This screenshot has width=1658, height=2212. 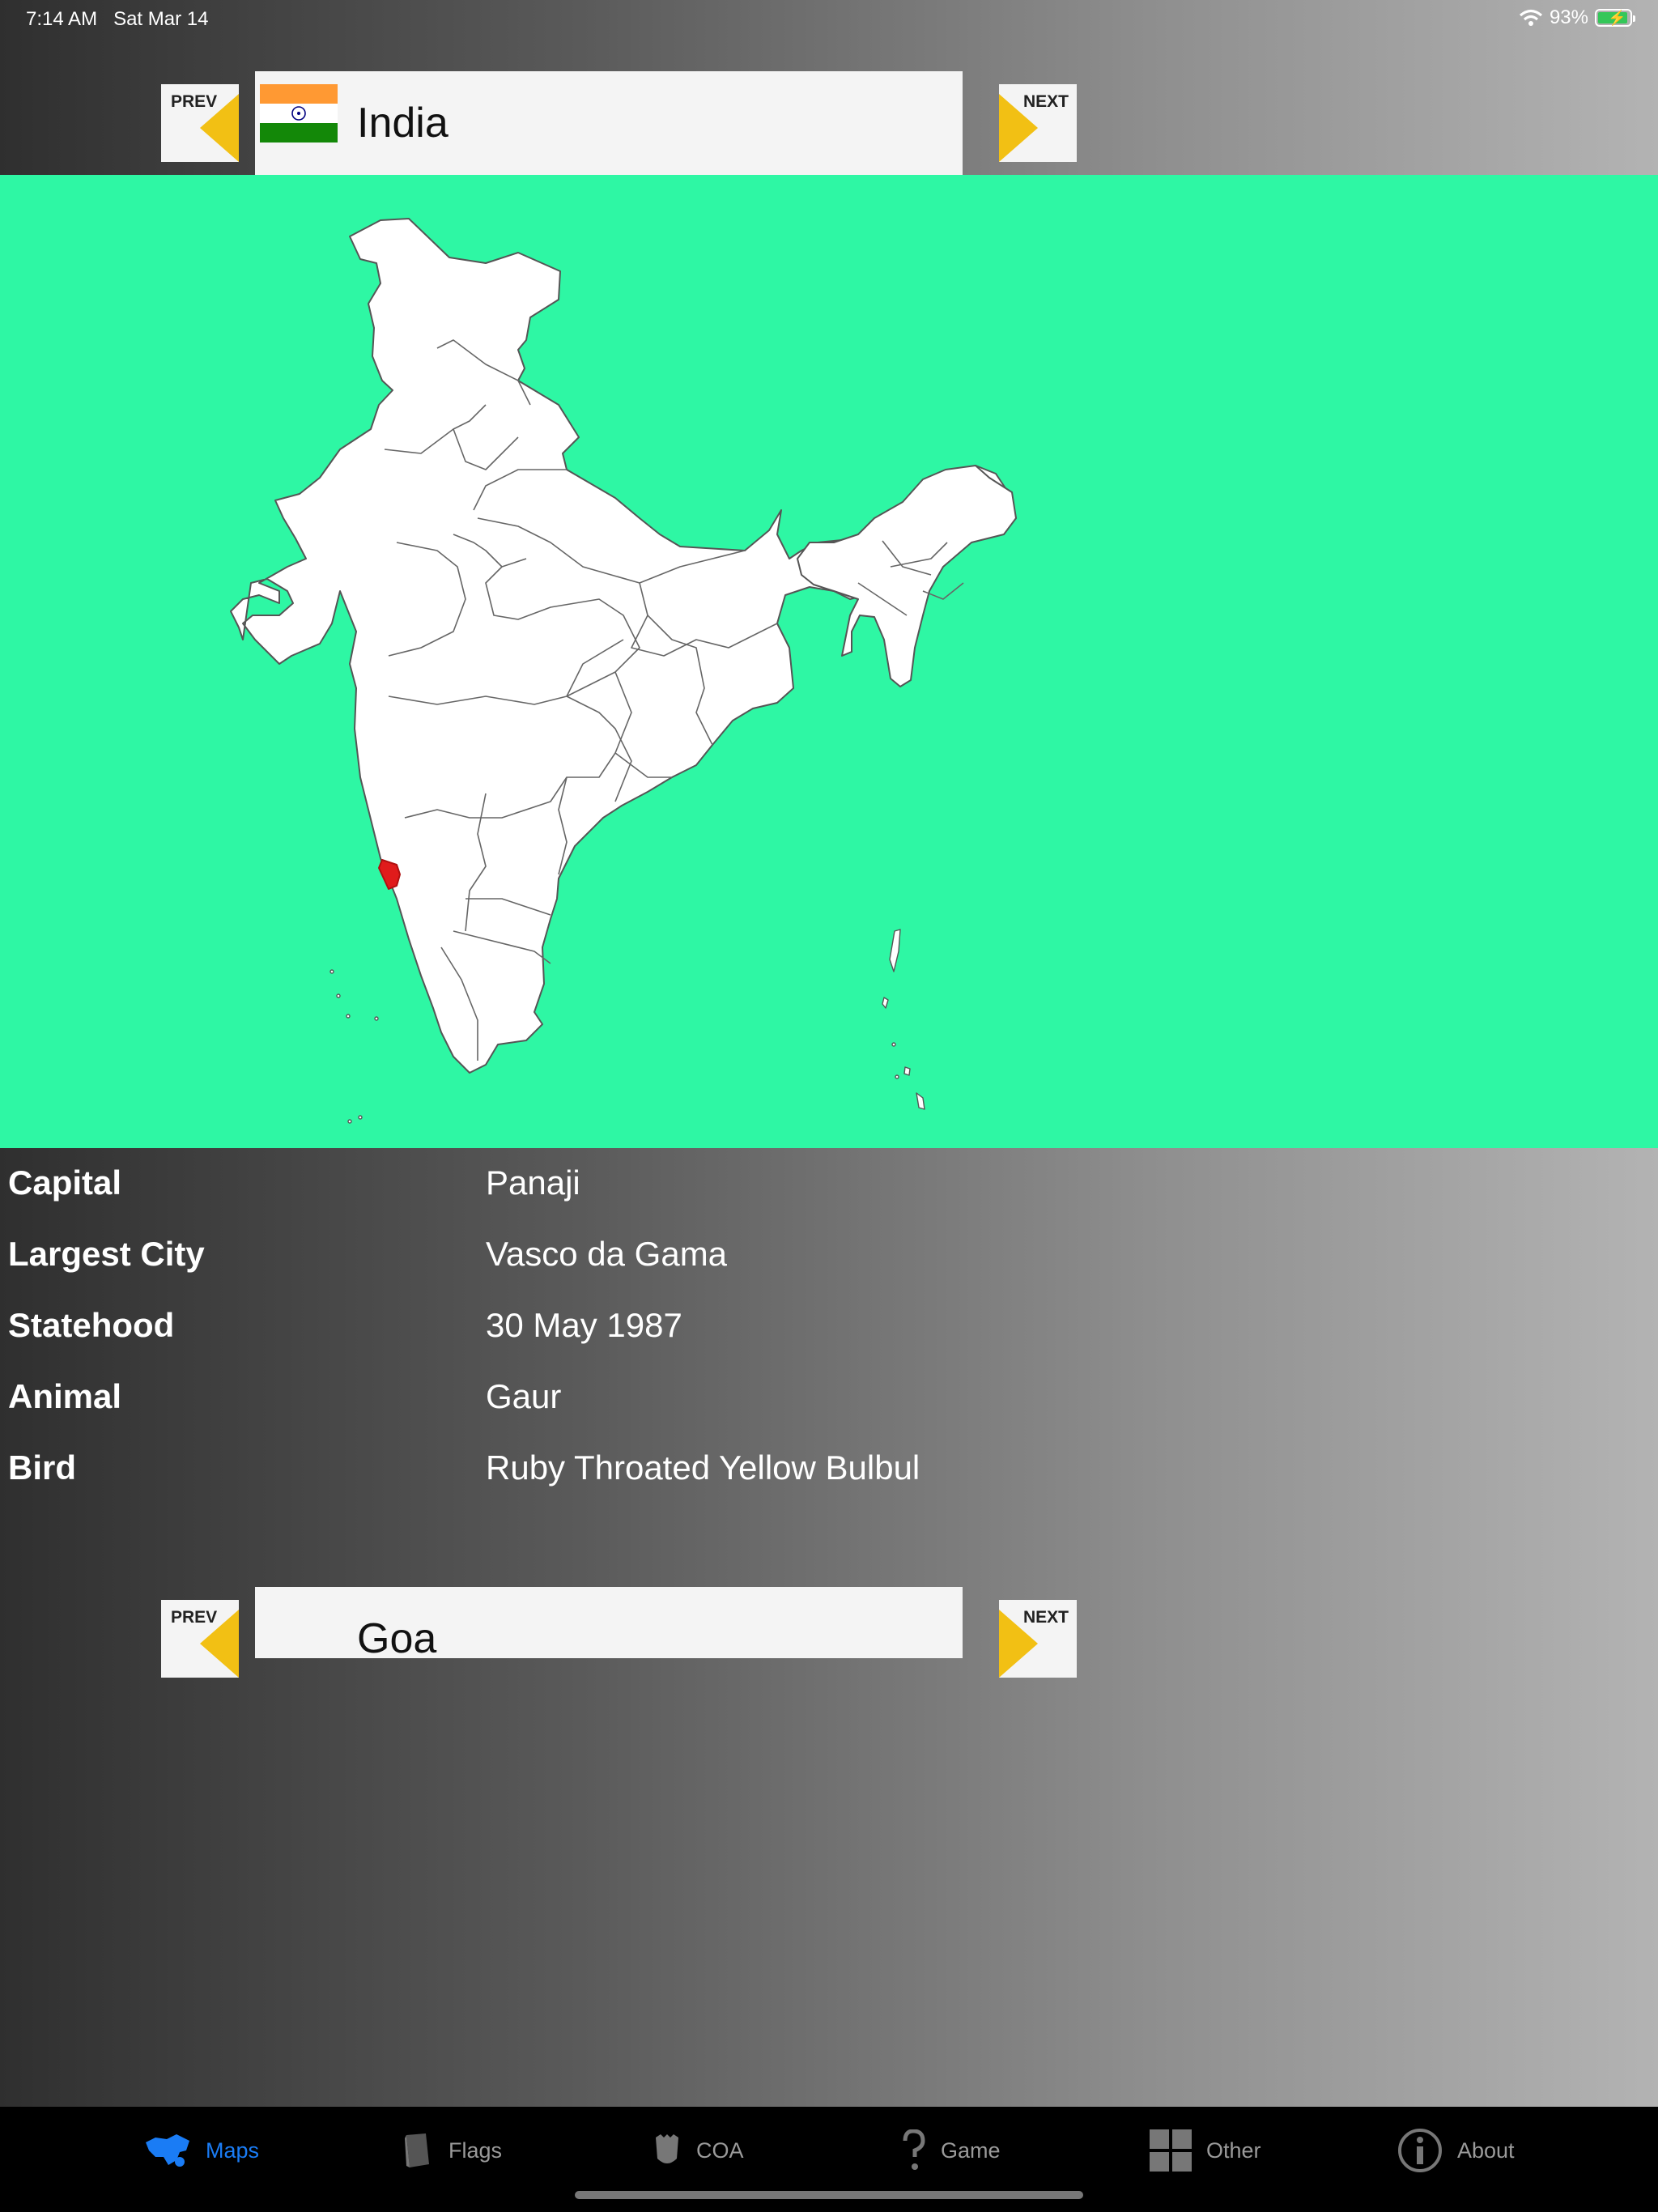 I want to click on country-title-box: India, so click(x=609, y=123).